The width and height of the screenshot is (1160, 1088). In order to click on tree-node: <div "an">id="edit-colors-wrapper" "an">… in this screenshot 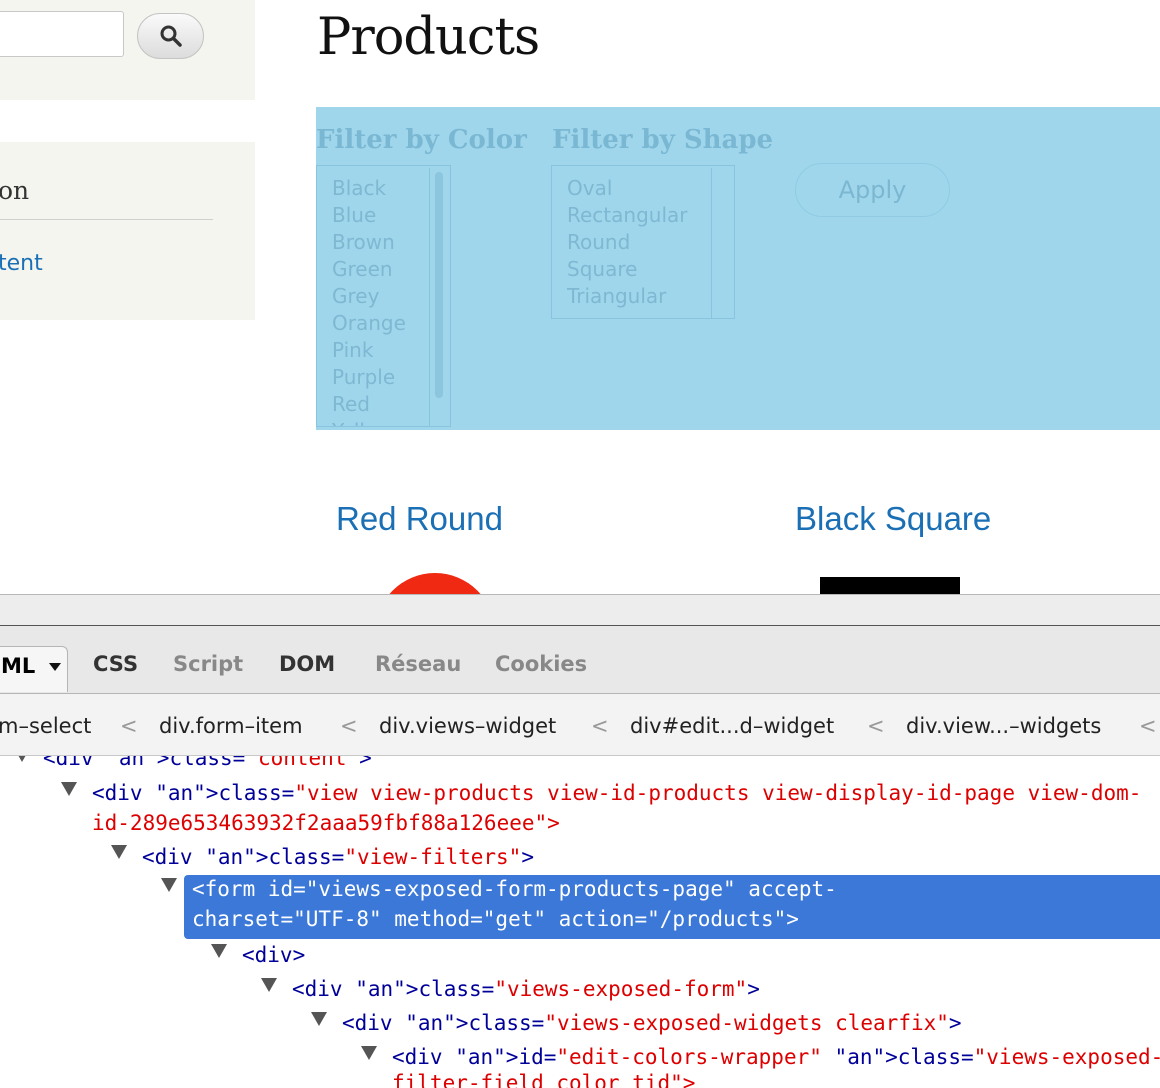, I will do `click(776, 1057)`.